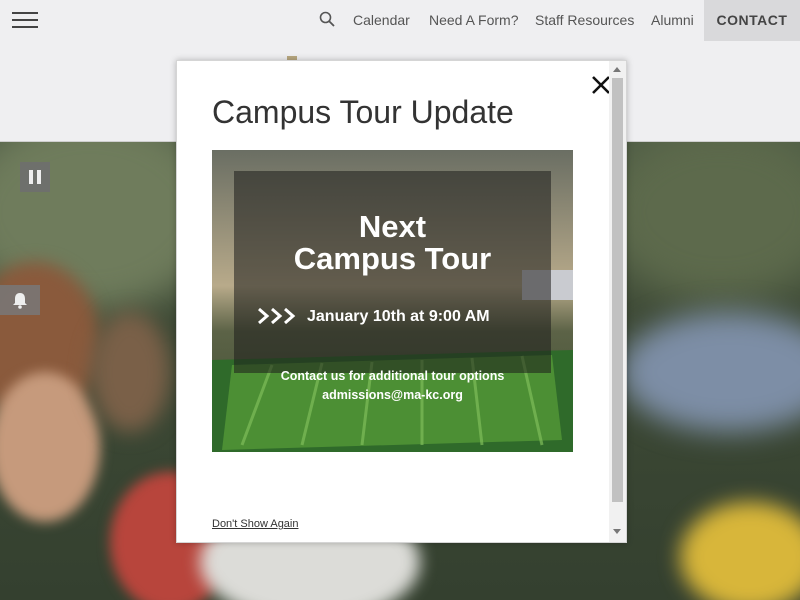  I want to click on search-icon, so click(327, 19).